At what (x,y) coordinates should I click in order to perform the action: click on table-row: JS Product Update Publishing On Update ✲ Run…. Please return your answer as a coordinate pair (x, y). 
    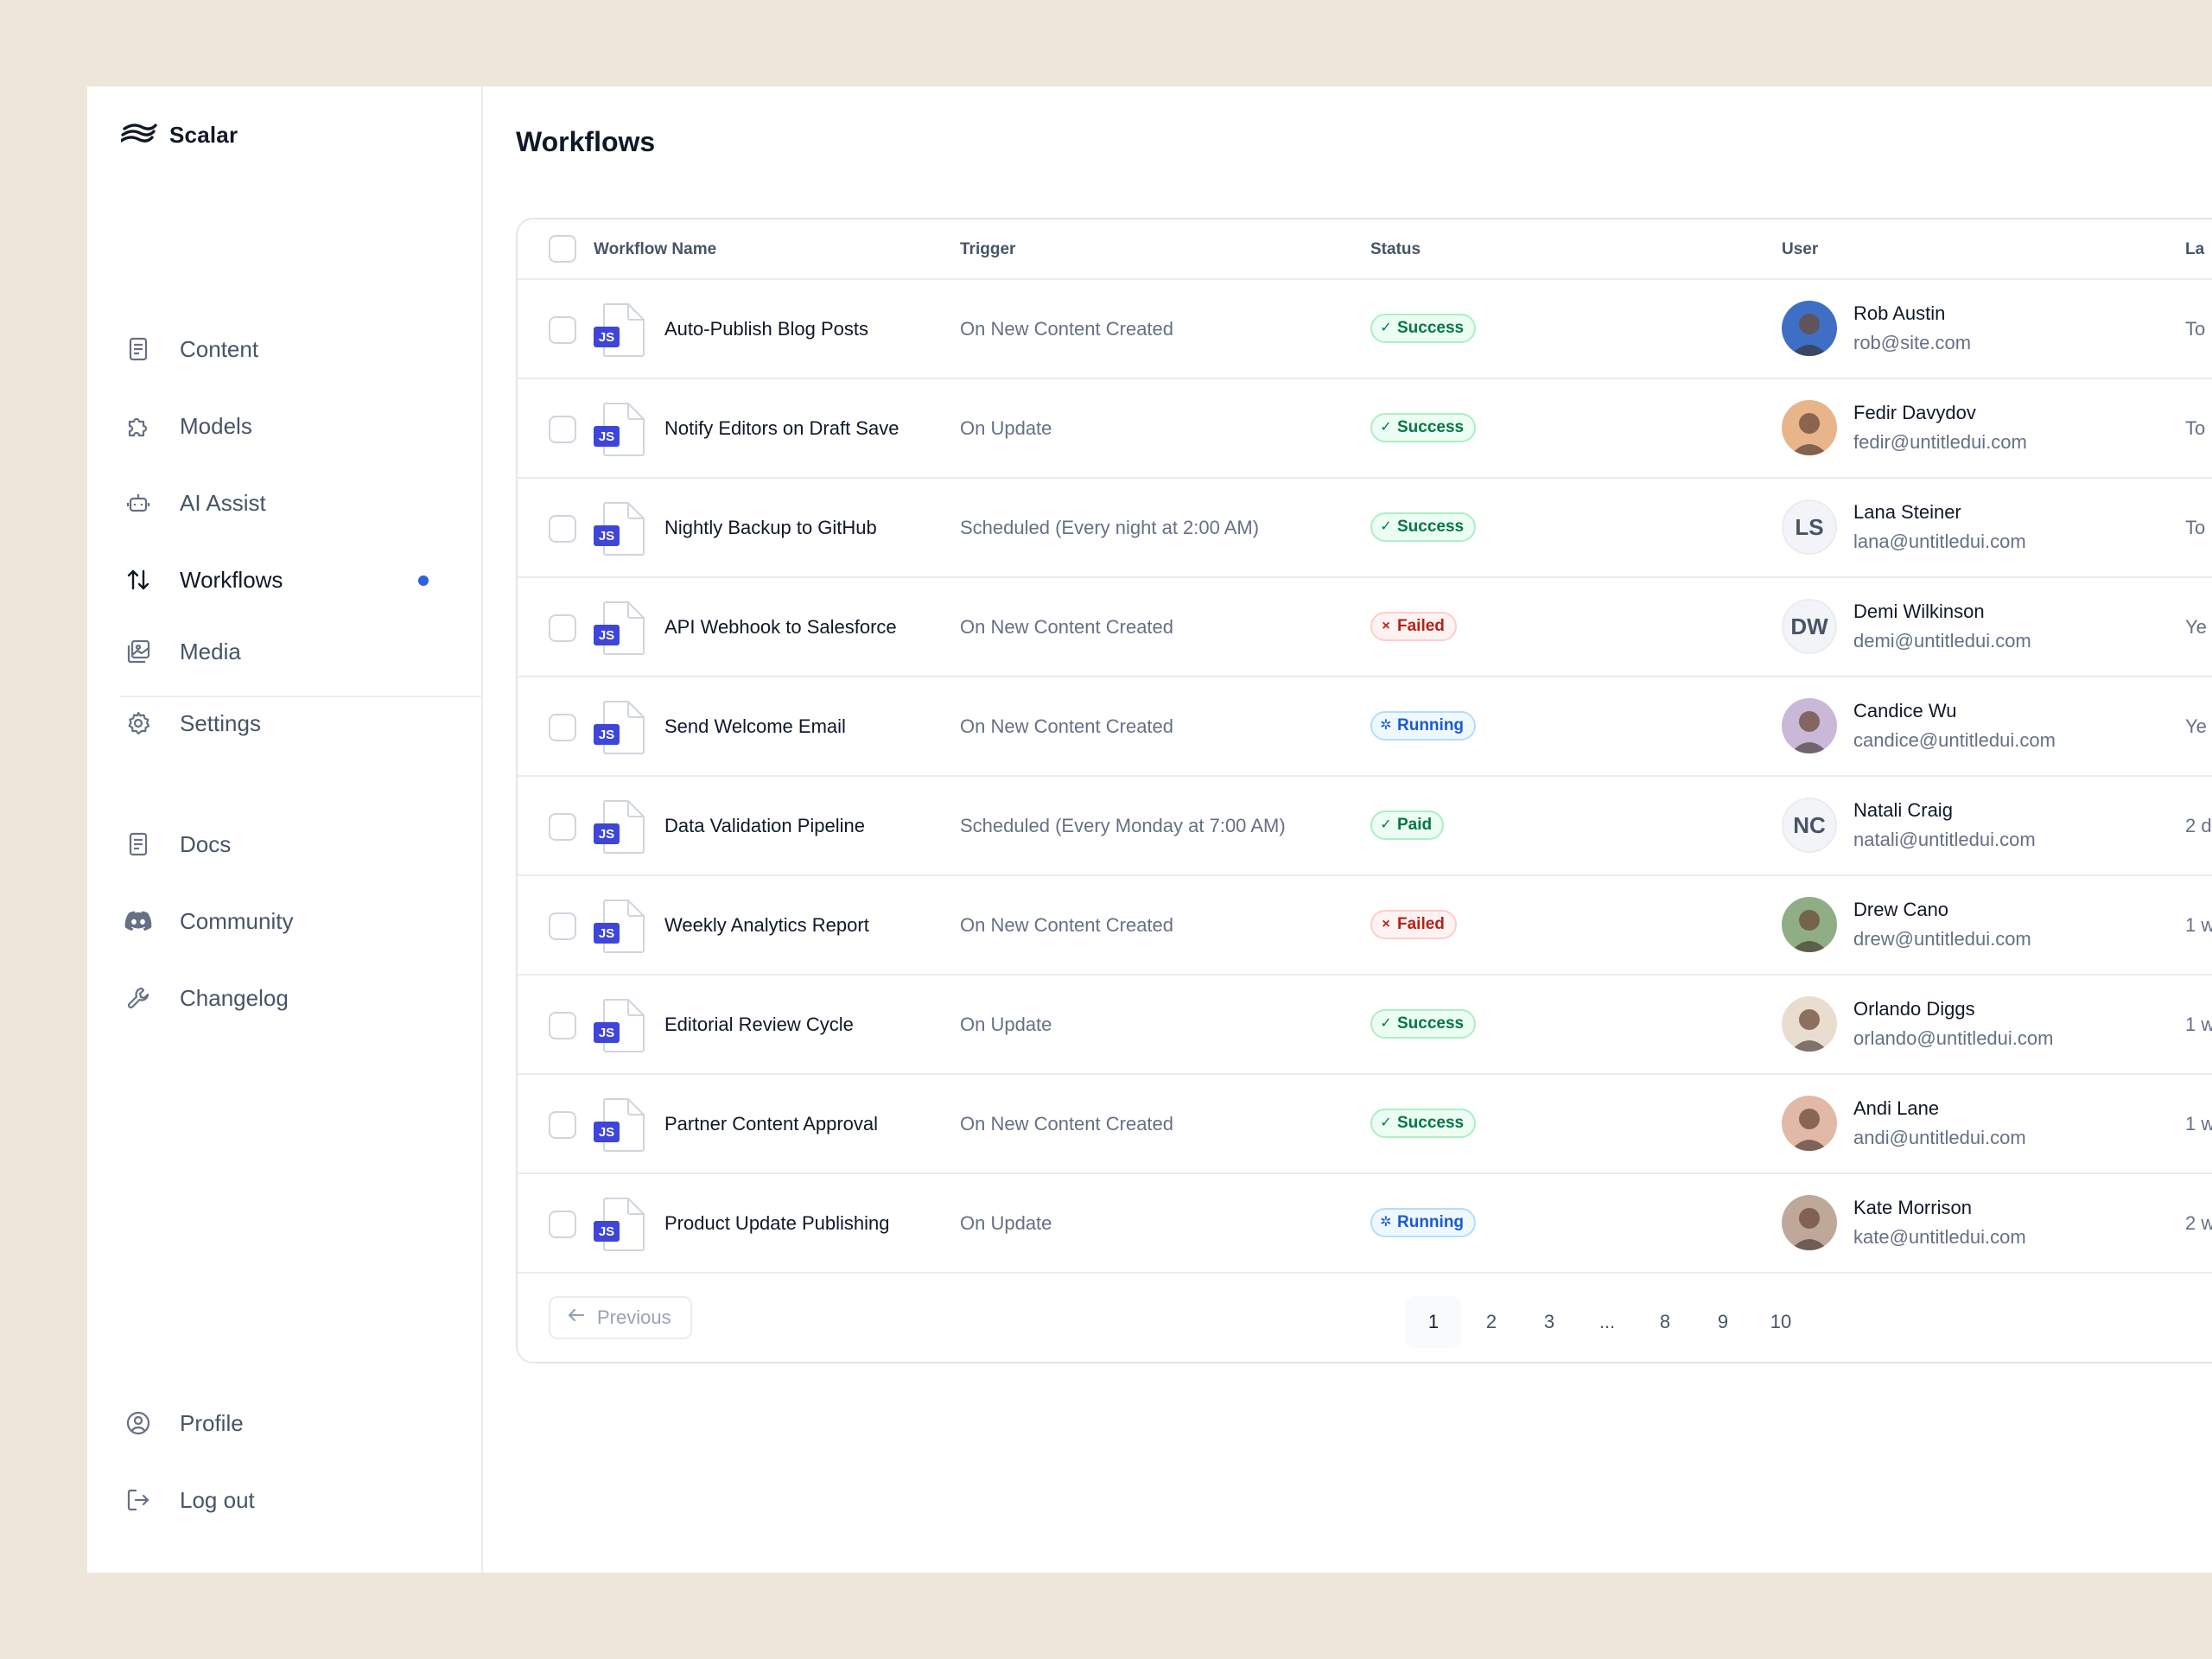
    Looking at the image, I should click on (1365, 1224).